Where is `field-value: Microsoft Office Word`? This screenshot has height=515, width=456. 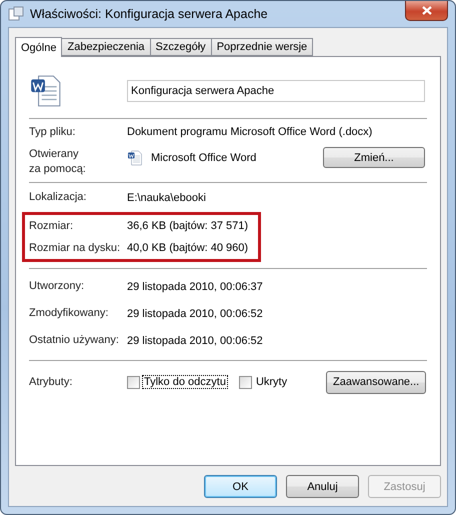 field-value: Microsoft Office Word is located at coordinates (203, 158).